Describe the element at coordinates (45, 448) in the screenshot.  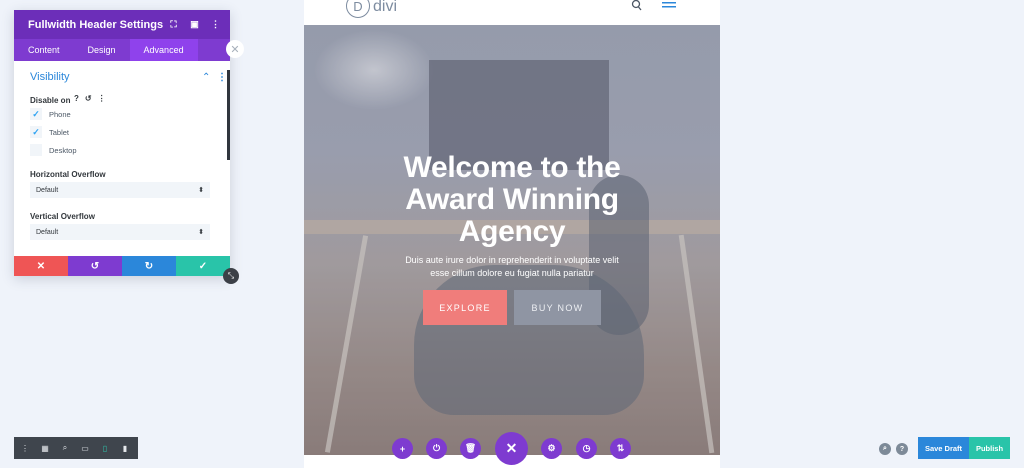
I see `wireframe-icon: ▦` at that location.